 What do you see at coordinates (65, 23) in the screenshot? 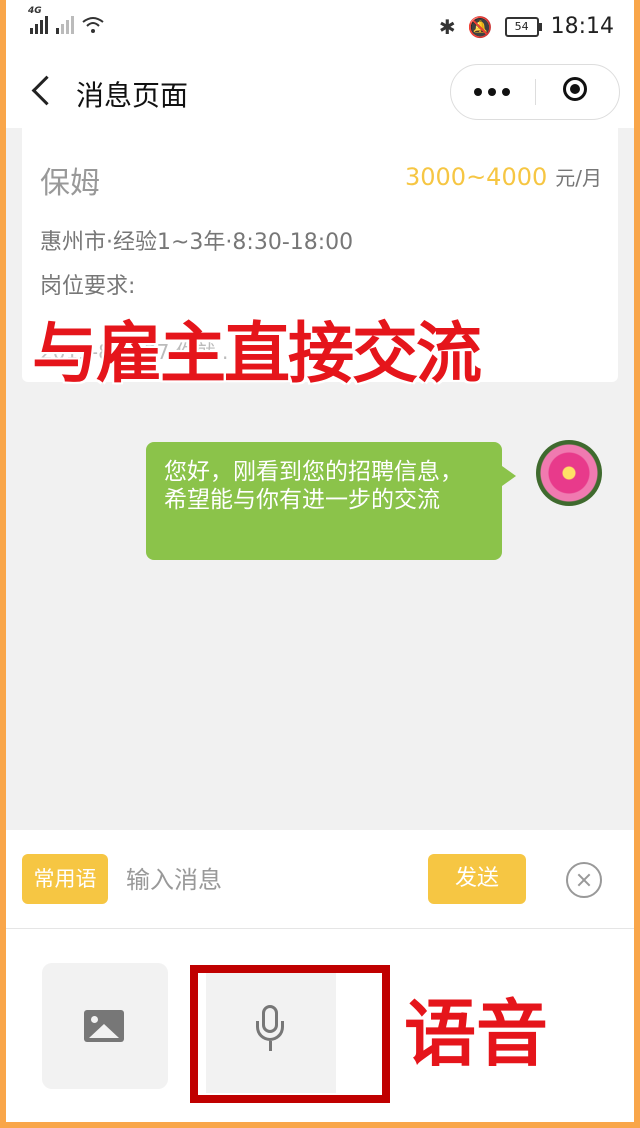
I see `signal-icon` at bounding box center [65, 23].